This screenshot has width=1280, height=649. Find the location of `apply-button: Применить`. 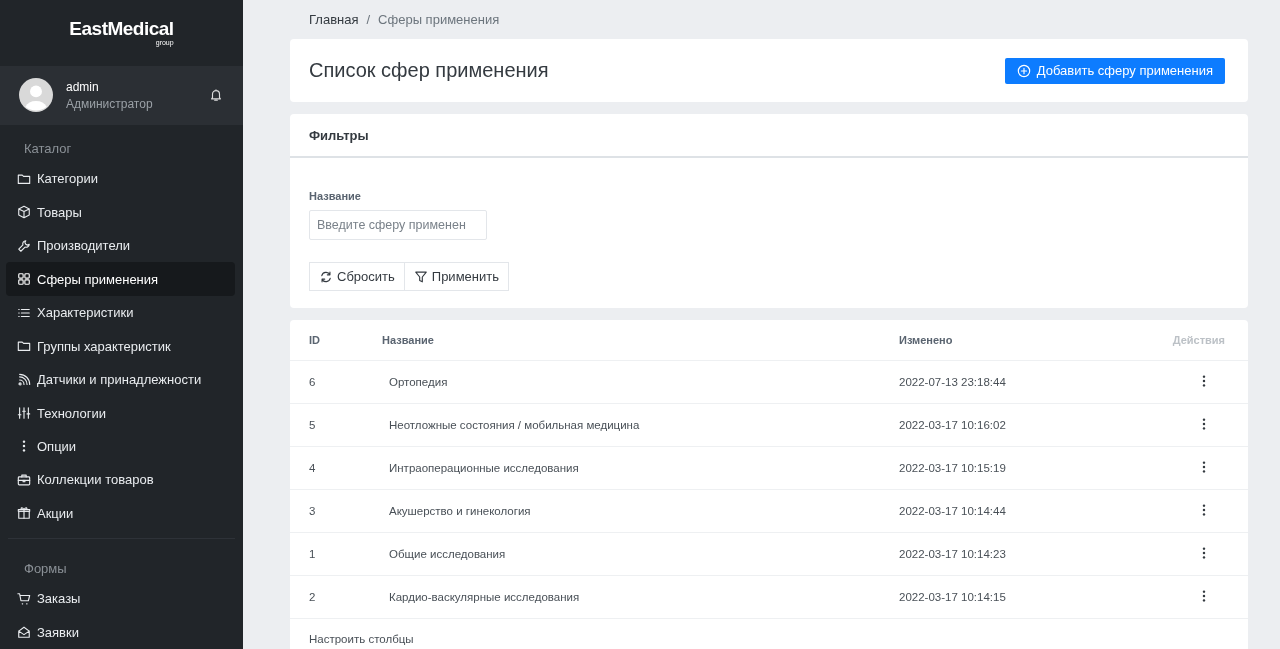

apply-button: Применить is located at coordinates (456, 276).